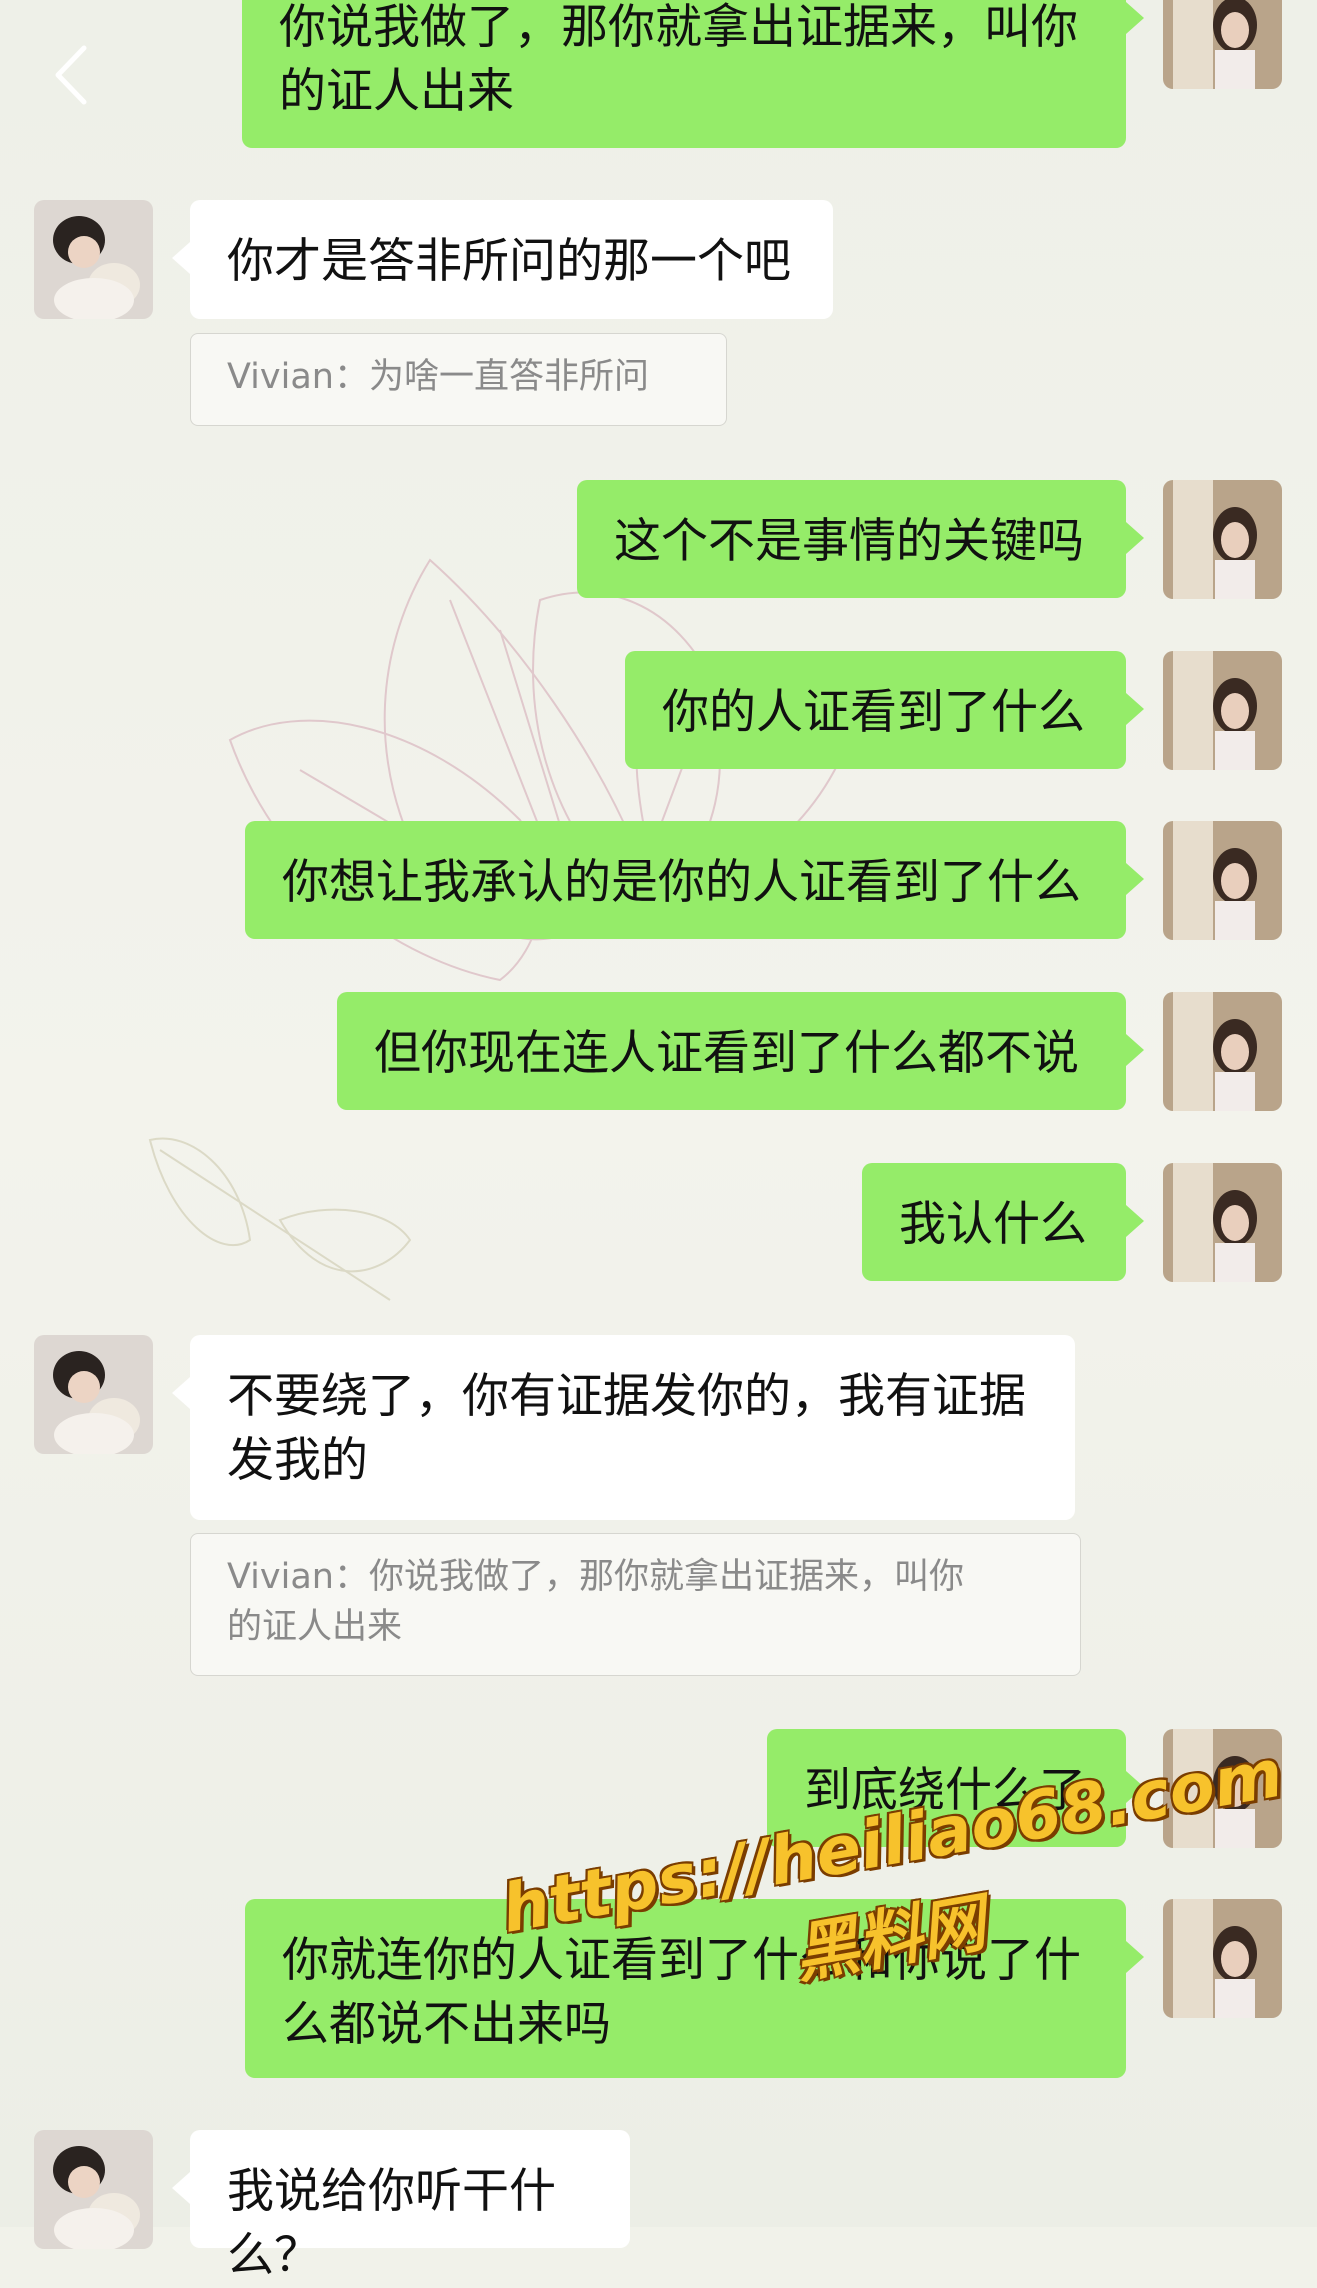 This screenshot has height=2288, width=1317. I want to click on message-bubble-mine: 你想让我承认的是你的人证看到了什么, so click(694, 880).